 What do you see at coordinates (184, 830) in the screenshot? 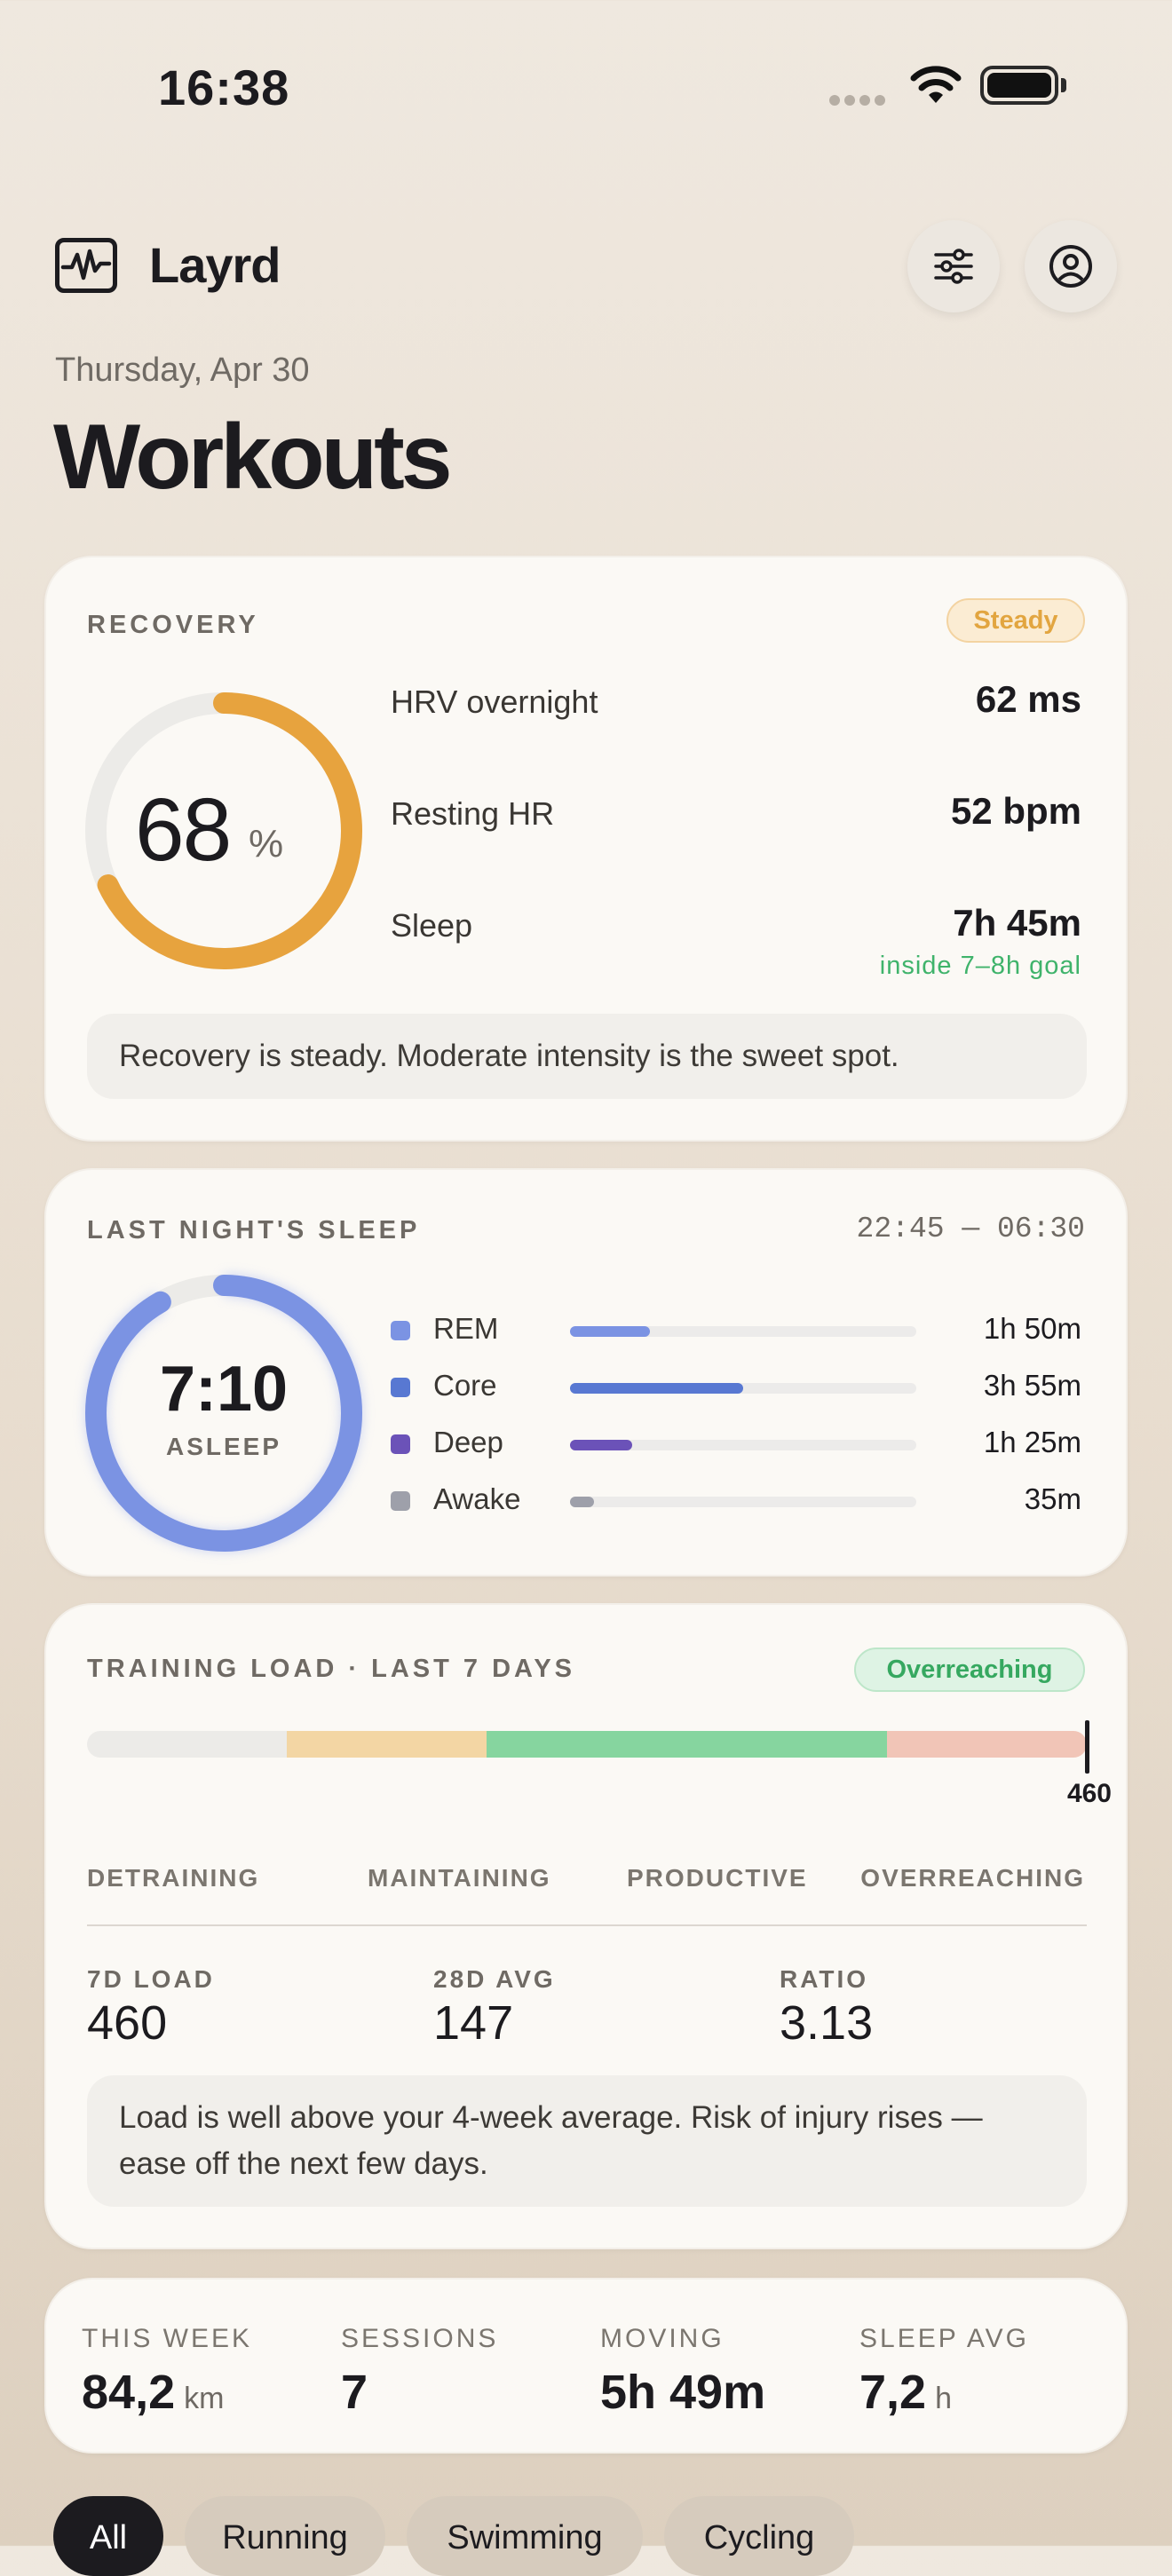
I see `recovery-percent: 68` at bounding box center [184, 830].